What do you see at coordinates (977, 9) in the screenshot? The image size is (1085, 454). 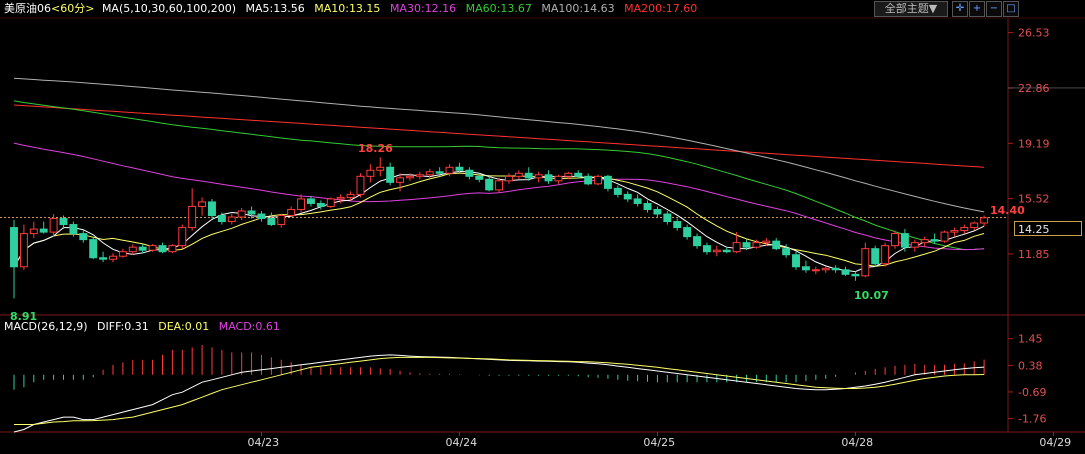 I see `zoom-in-icon: +` at bounding box center [977, 9].